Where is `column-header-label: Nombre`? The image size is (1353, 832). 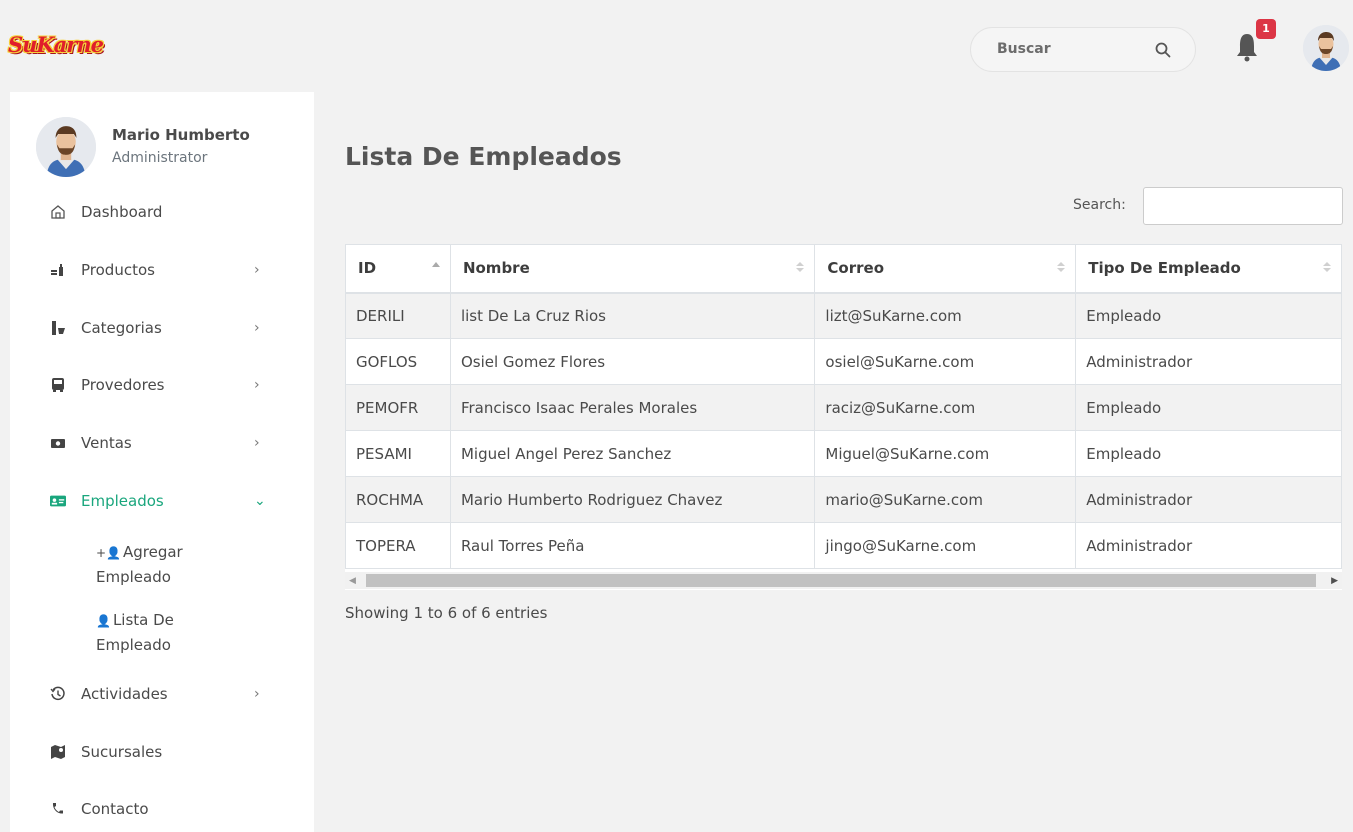 column-header-label: Nombre is located at coordinates (496, 268).